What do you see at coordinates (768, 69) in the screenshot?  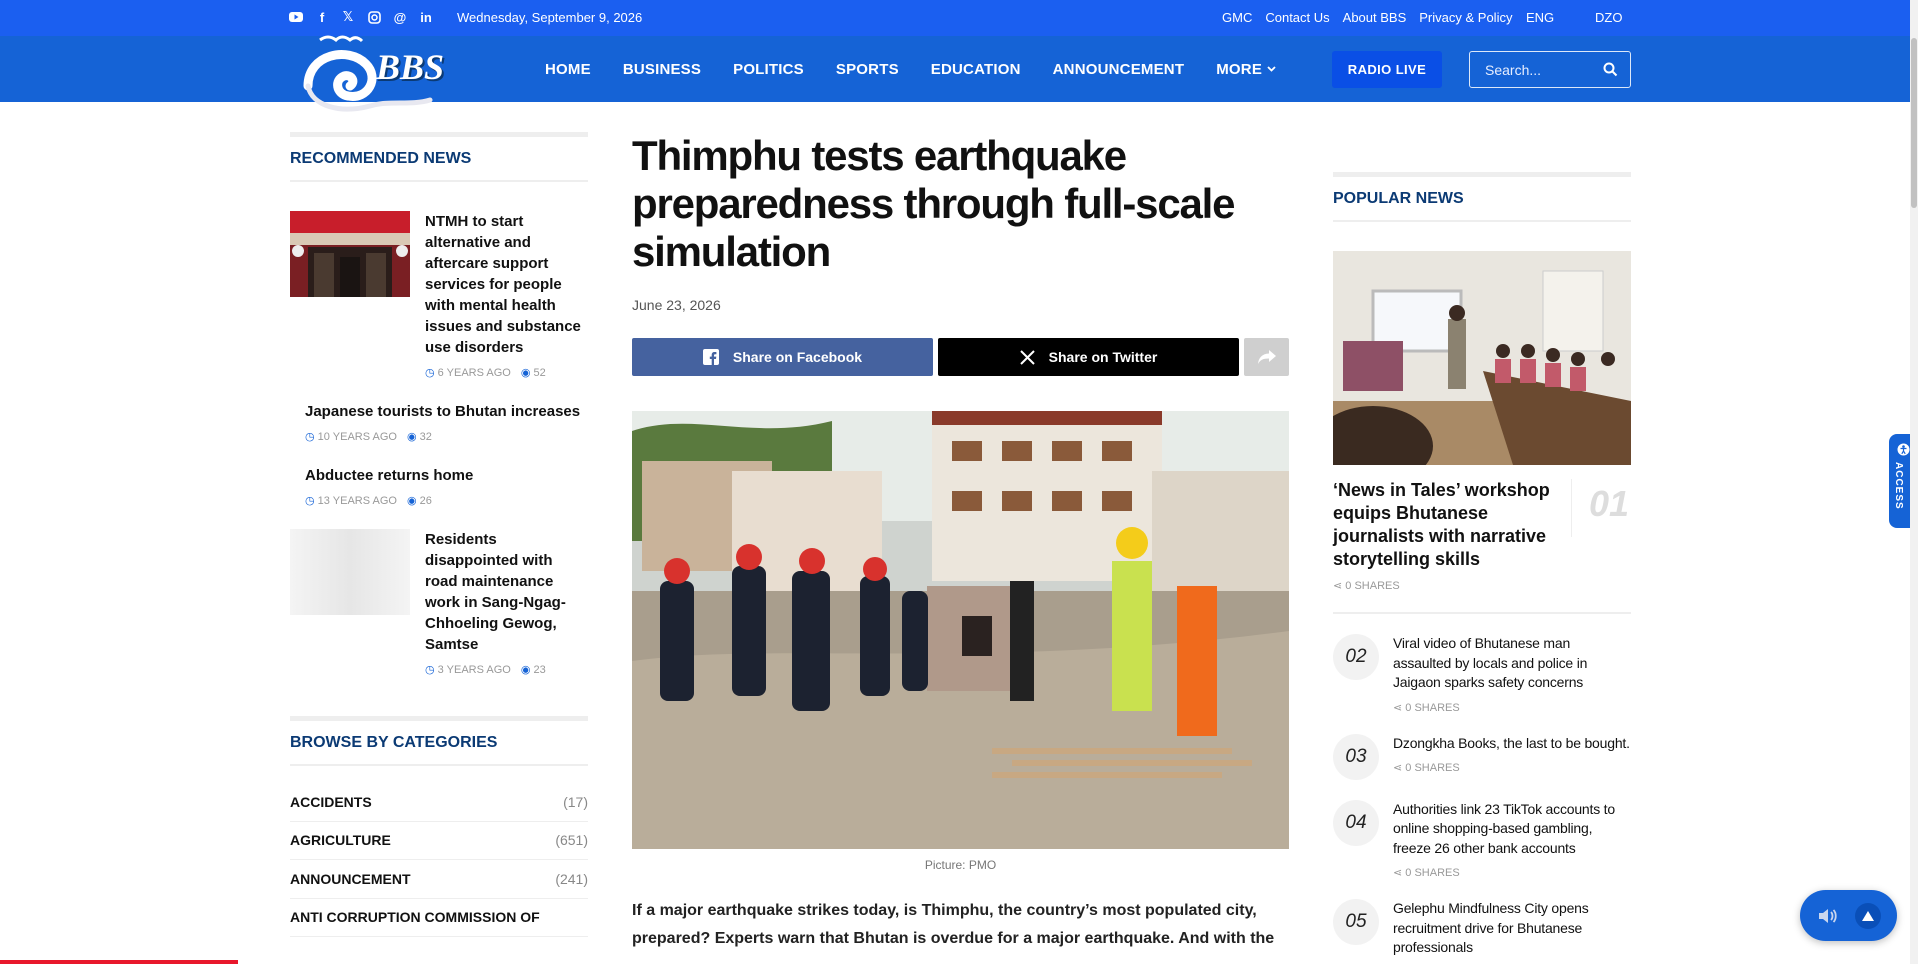 I see `nav-politics: POLITICS` at bounding box center [768, 69].